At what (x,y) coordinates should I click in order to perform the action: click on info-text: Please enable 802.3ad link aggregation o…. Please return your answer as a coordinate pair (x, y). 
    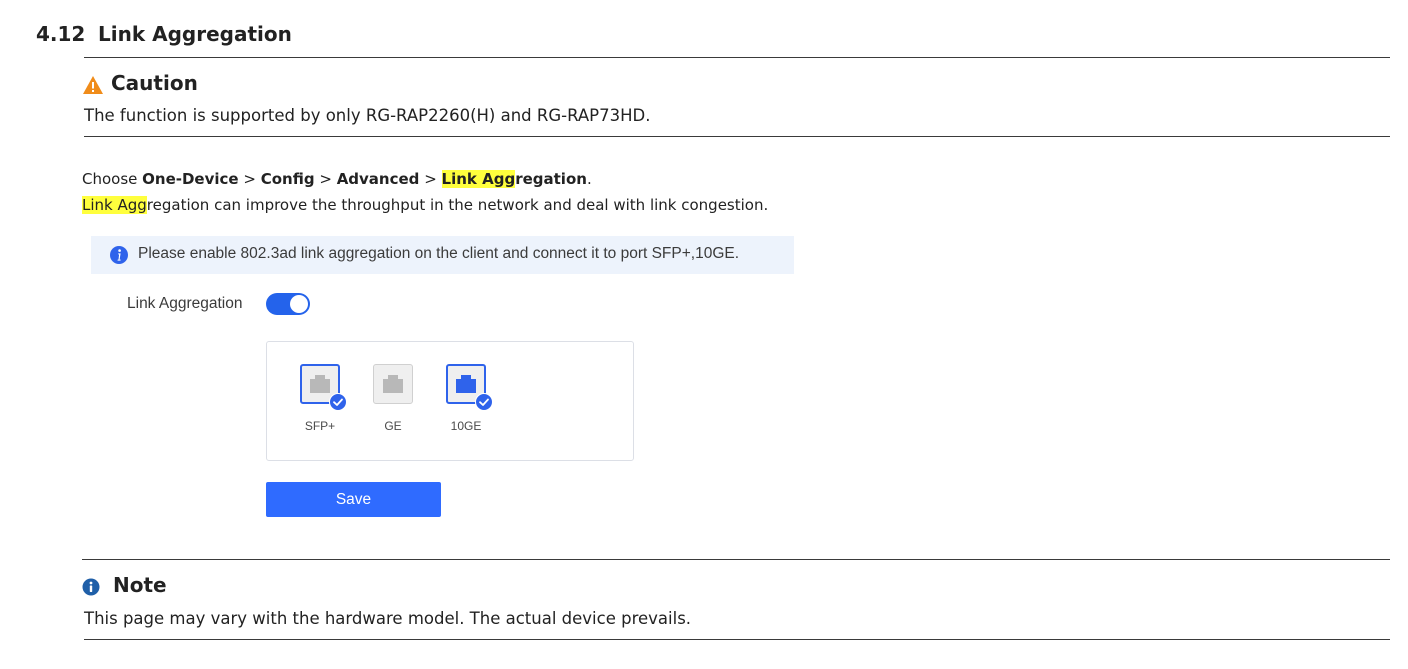
    Looking at the image, I should click on (439, 253).